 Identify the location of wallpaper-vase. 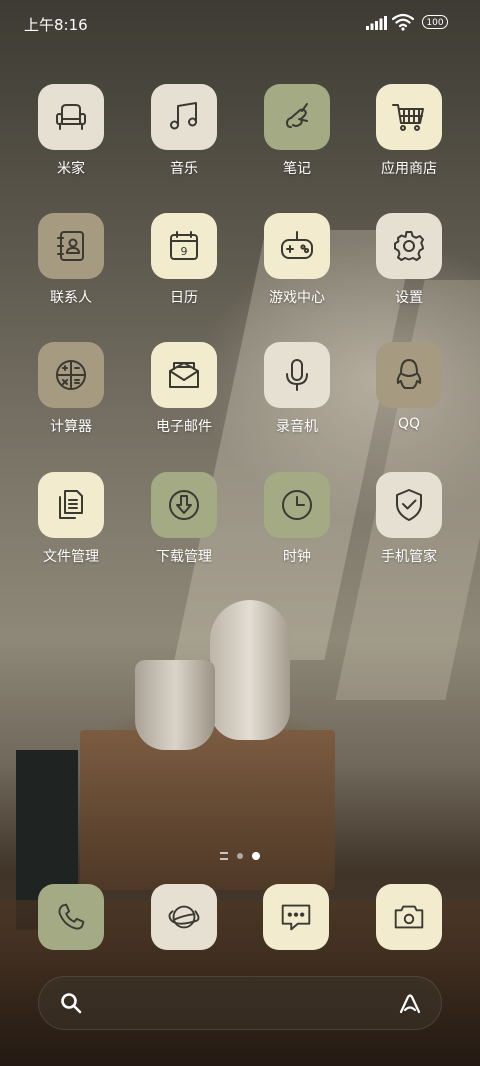
(250, 670).